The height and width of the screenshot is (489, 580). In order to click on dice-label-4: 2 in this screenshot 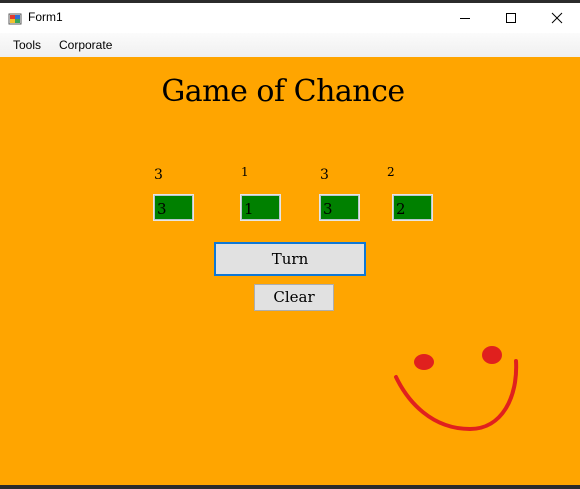, I will do `click(391, 172)`.